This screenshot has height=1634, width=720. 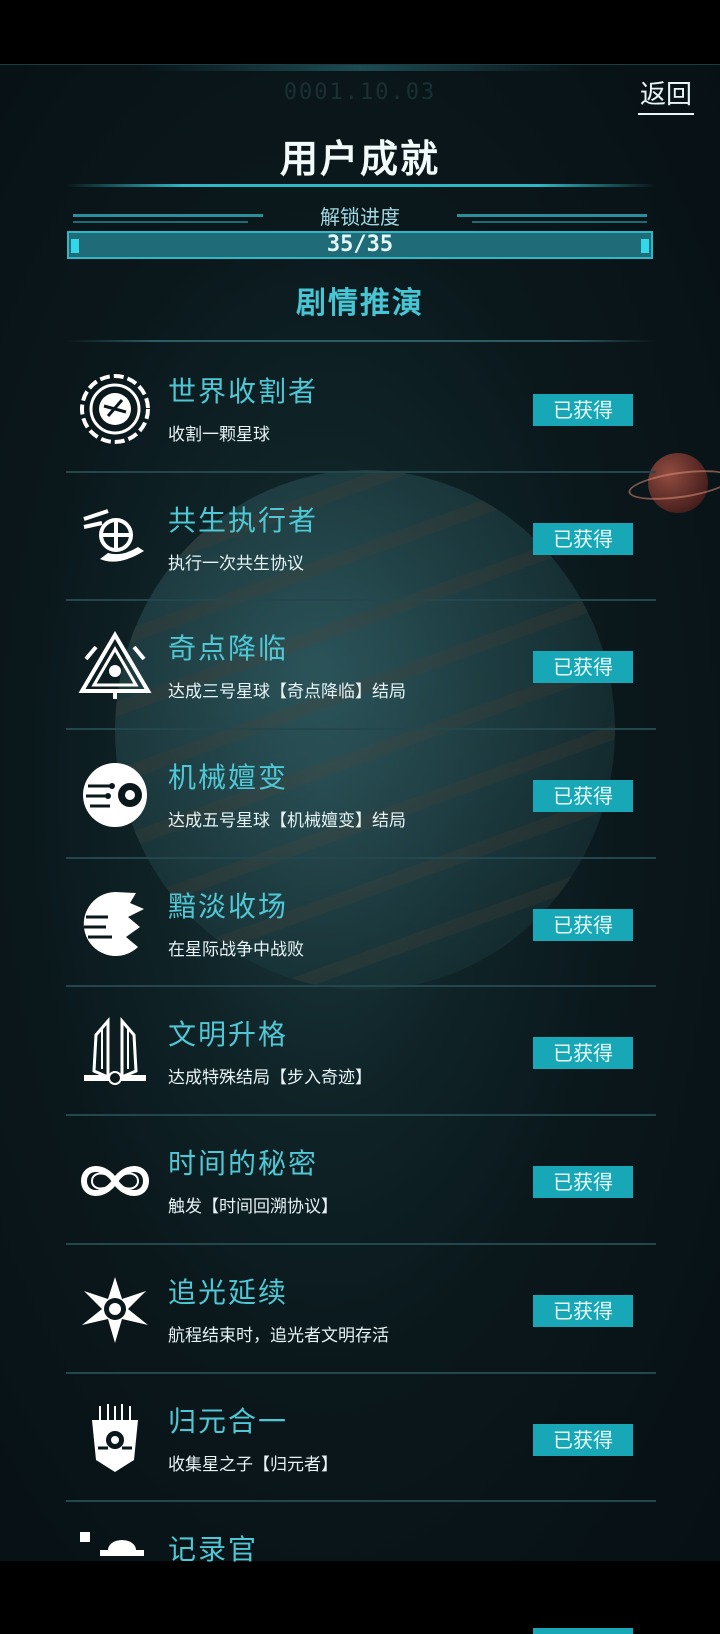 I want to click on radiant-core-icon, so click(x=115, y=1310).